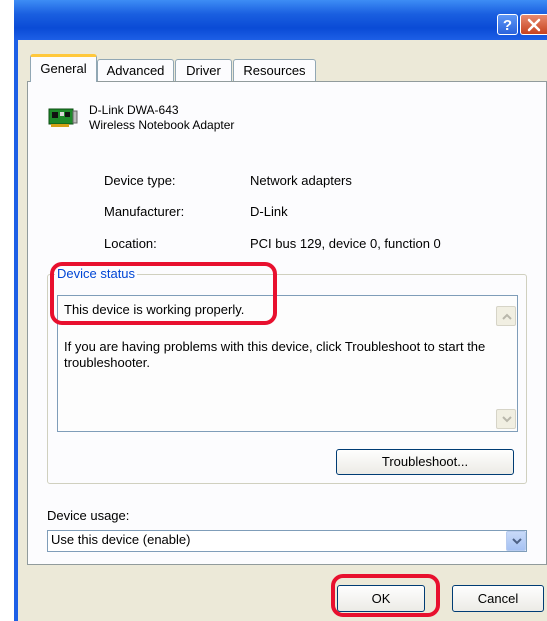 The image size is (547, 621). What do you see at coordinates (88, 515) in the screenshot?
I see `device-usage-label: Device usage:` at bounding box center [88, 515].